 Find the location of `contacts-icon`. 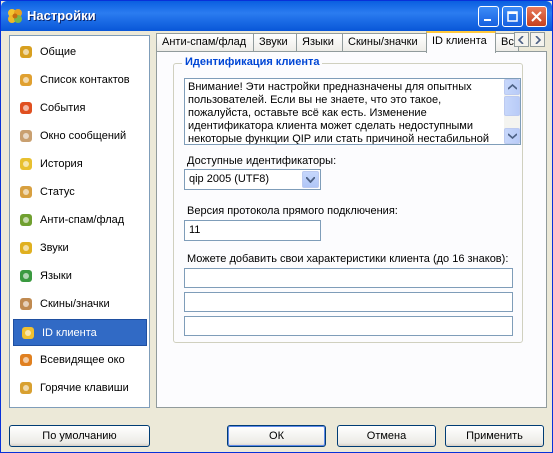

contacts-icon is located at coordinates (26, 80).